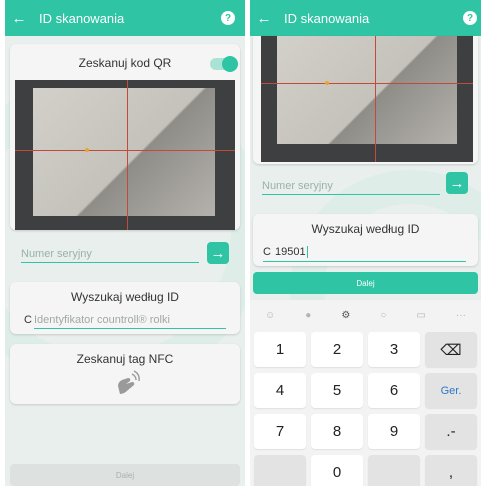 The width and height of the screenshot is (481, 486). I want to click on keyboard-toolbar: ☺ ● ⚙ ○ ▭ ···, so click(365, 315).